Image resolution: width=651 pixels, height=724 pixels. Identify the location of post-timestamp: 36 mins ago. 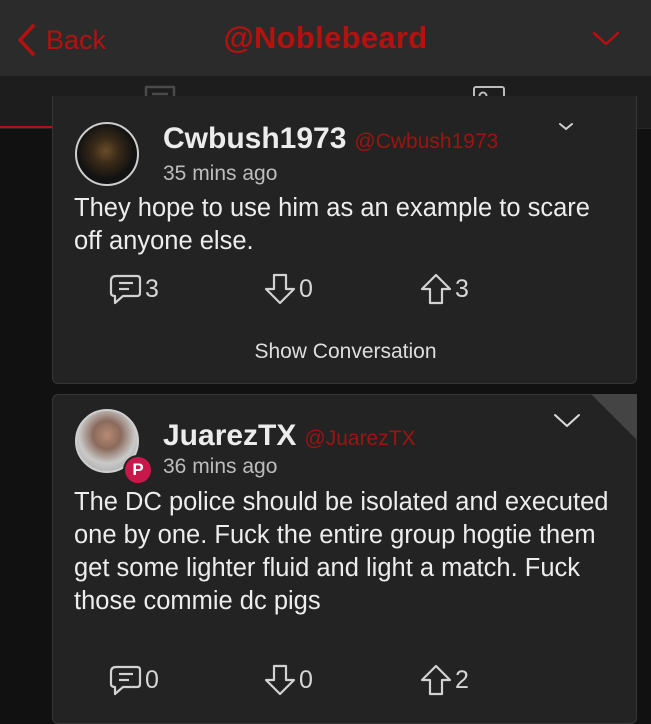
(220, 466).